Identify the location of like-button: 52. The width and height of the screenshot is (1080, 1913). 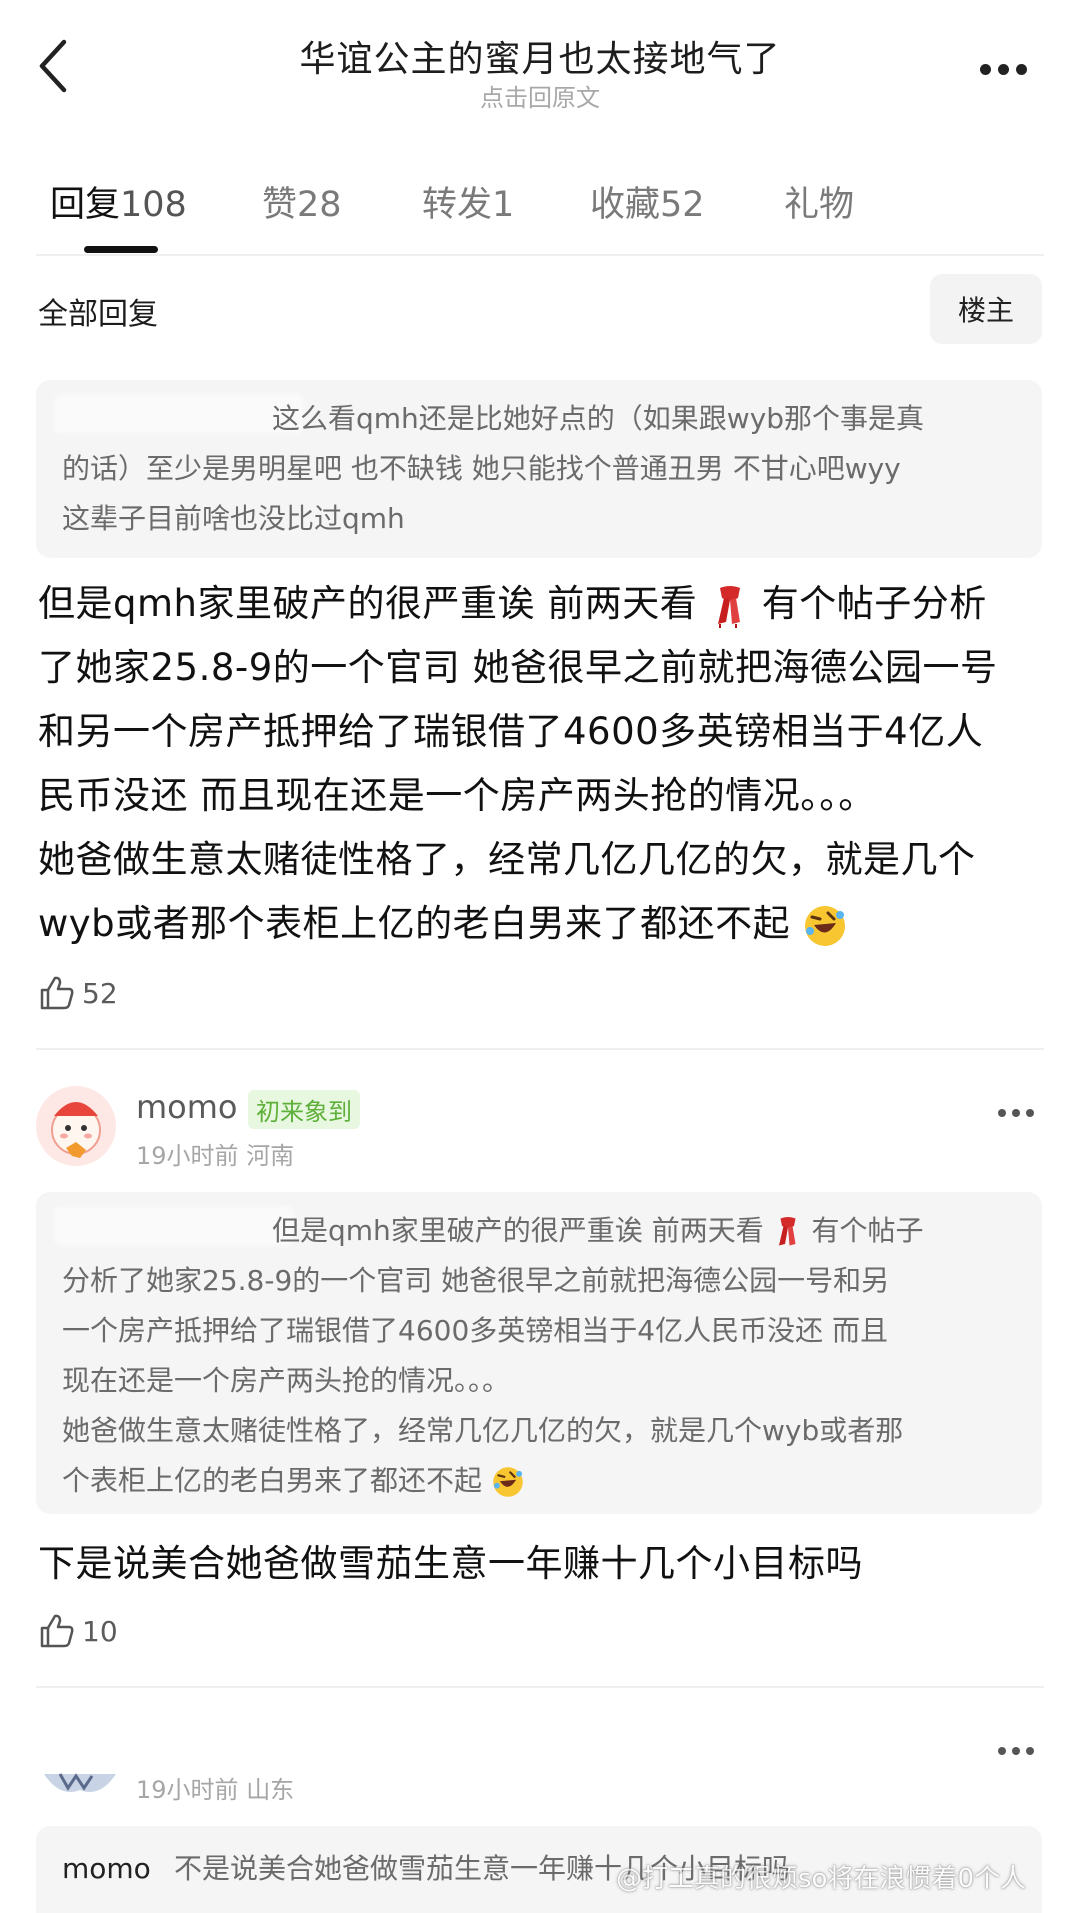
(78, 993).